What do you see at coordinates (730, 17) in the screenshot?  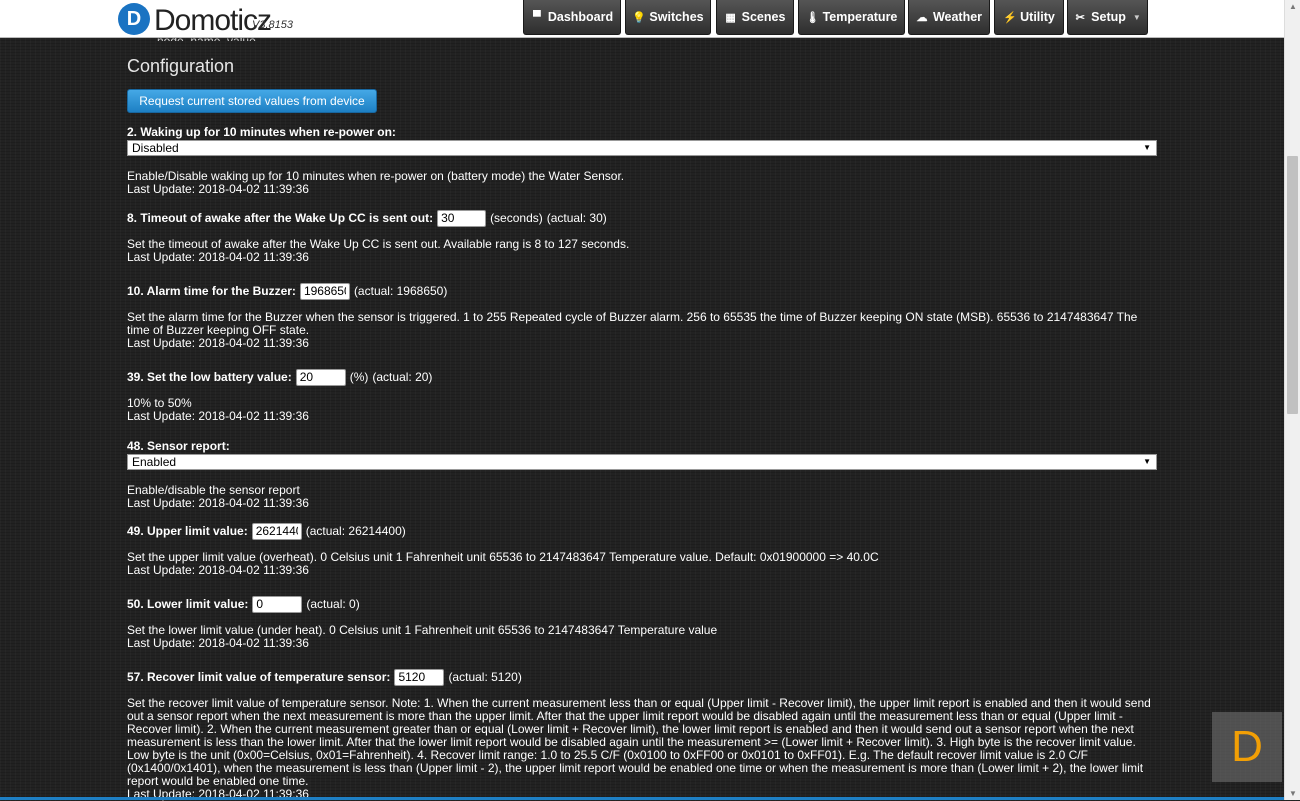 I see `scenes-icon: ▦` at bounding box center [730, 17].